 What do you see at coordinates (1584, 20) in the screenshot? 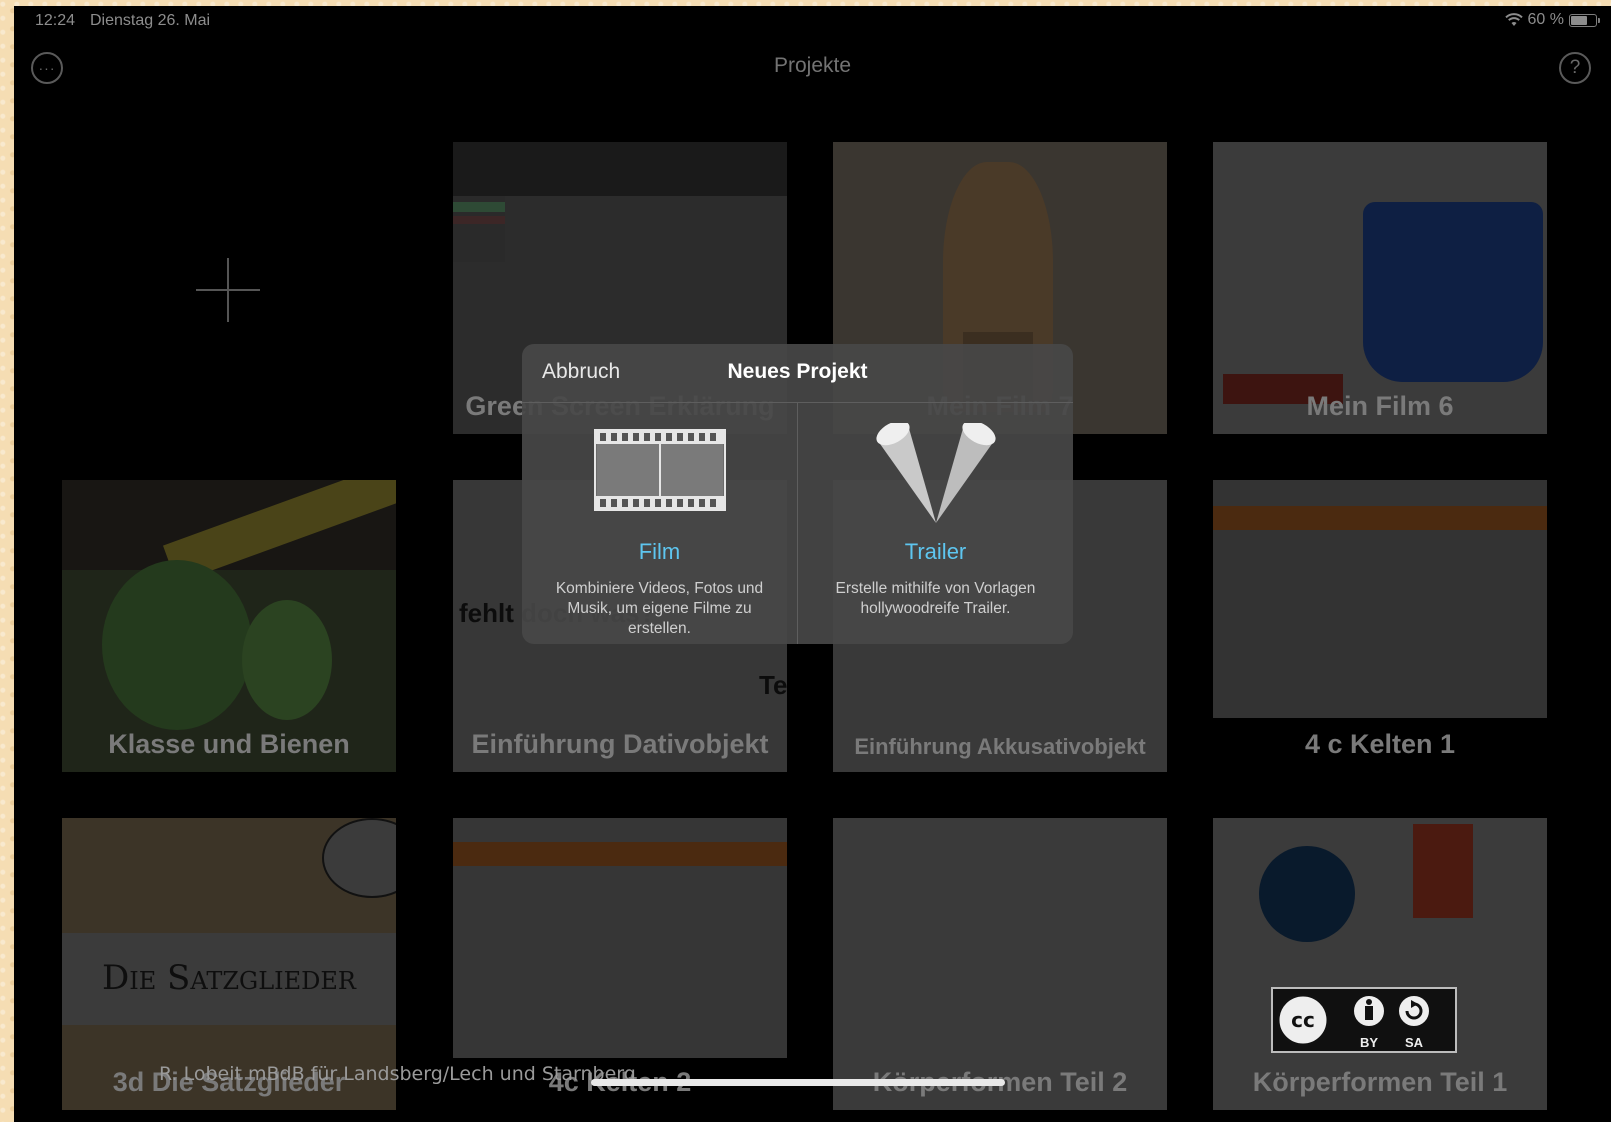
I see `battery-icon` at bounding box center [1584, 20].